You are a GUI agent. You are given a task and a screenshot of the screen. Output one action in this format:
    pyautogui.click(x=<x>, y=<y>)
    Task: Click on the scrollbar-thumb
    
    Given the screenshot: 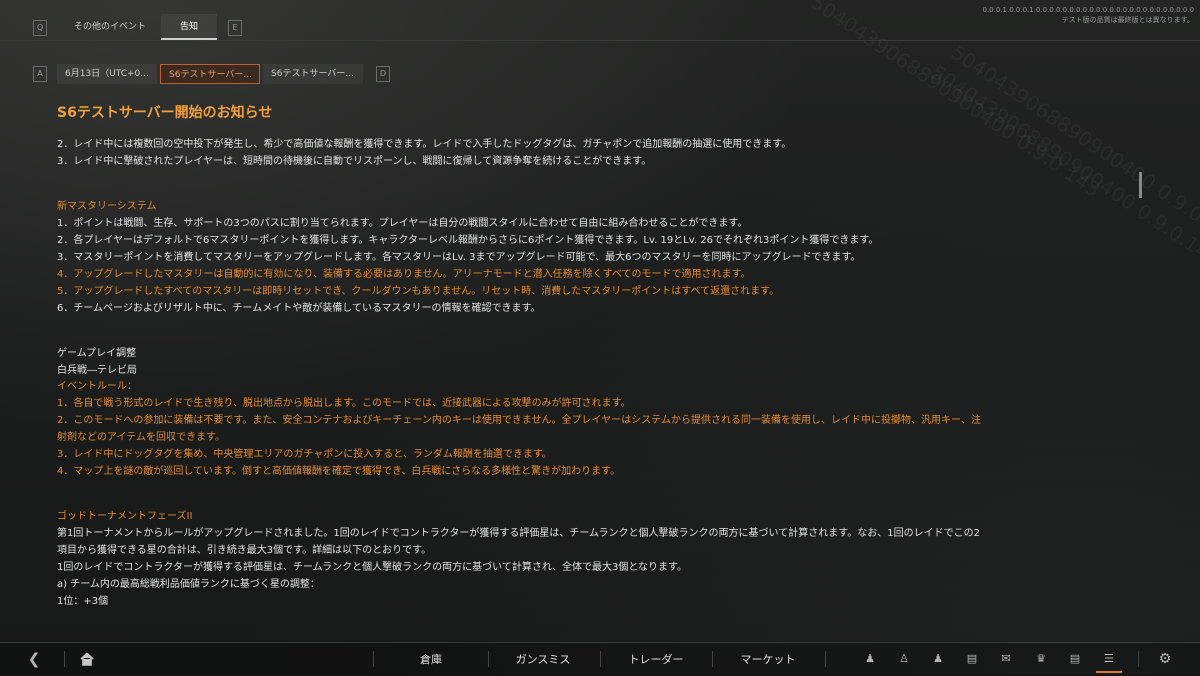 What is the action you would take?
    pyautogui.click(x=1140, y=185)
    